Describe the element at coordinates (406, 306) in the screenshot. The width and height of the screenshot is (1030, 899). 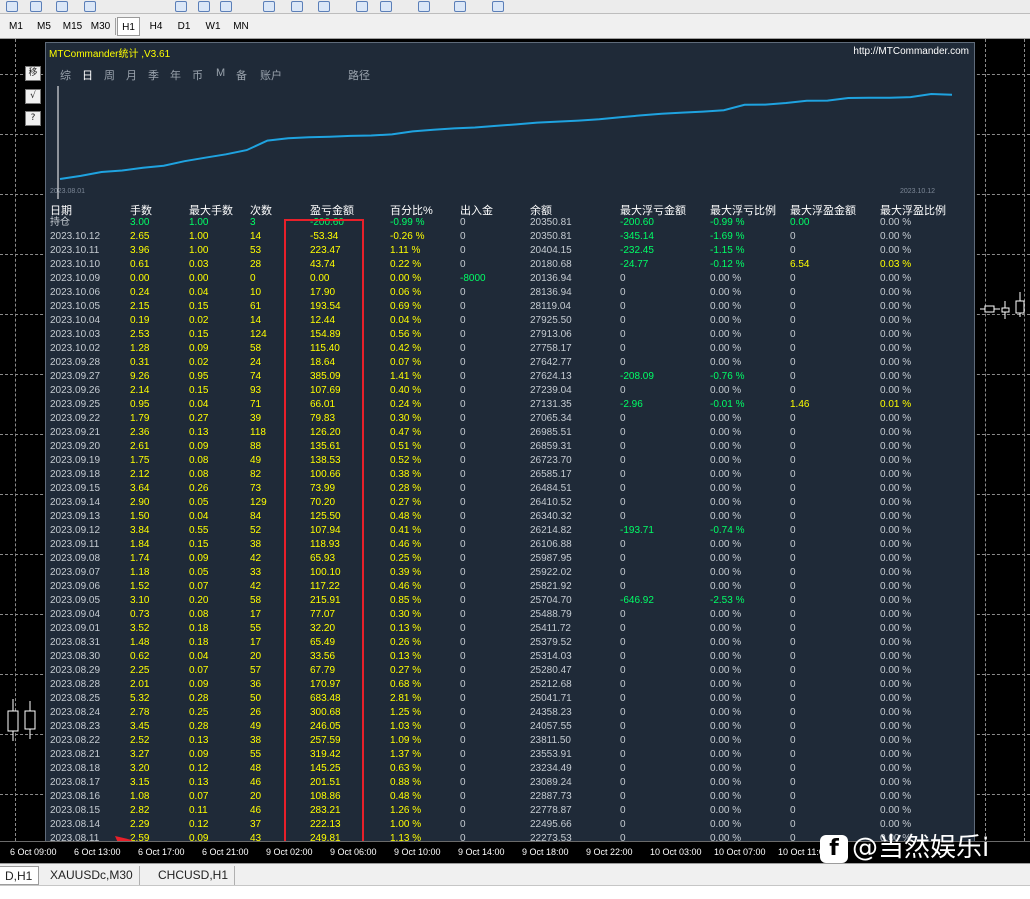
I see `table-cell: 0.69 %` at that location.